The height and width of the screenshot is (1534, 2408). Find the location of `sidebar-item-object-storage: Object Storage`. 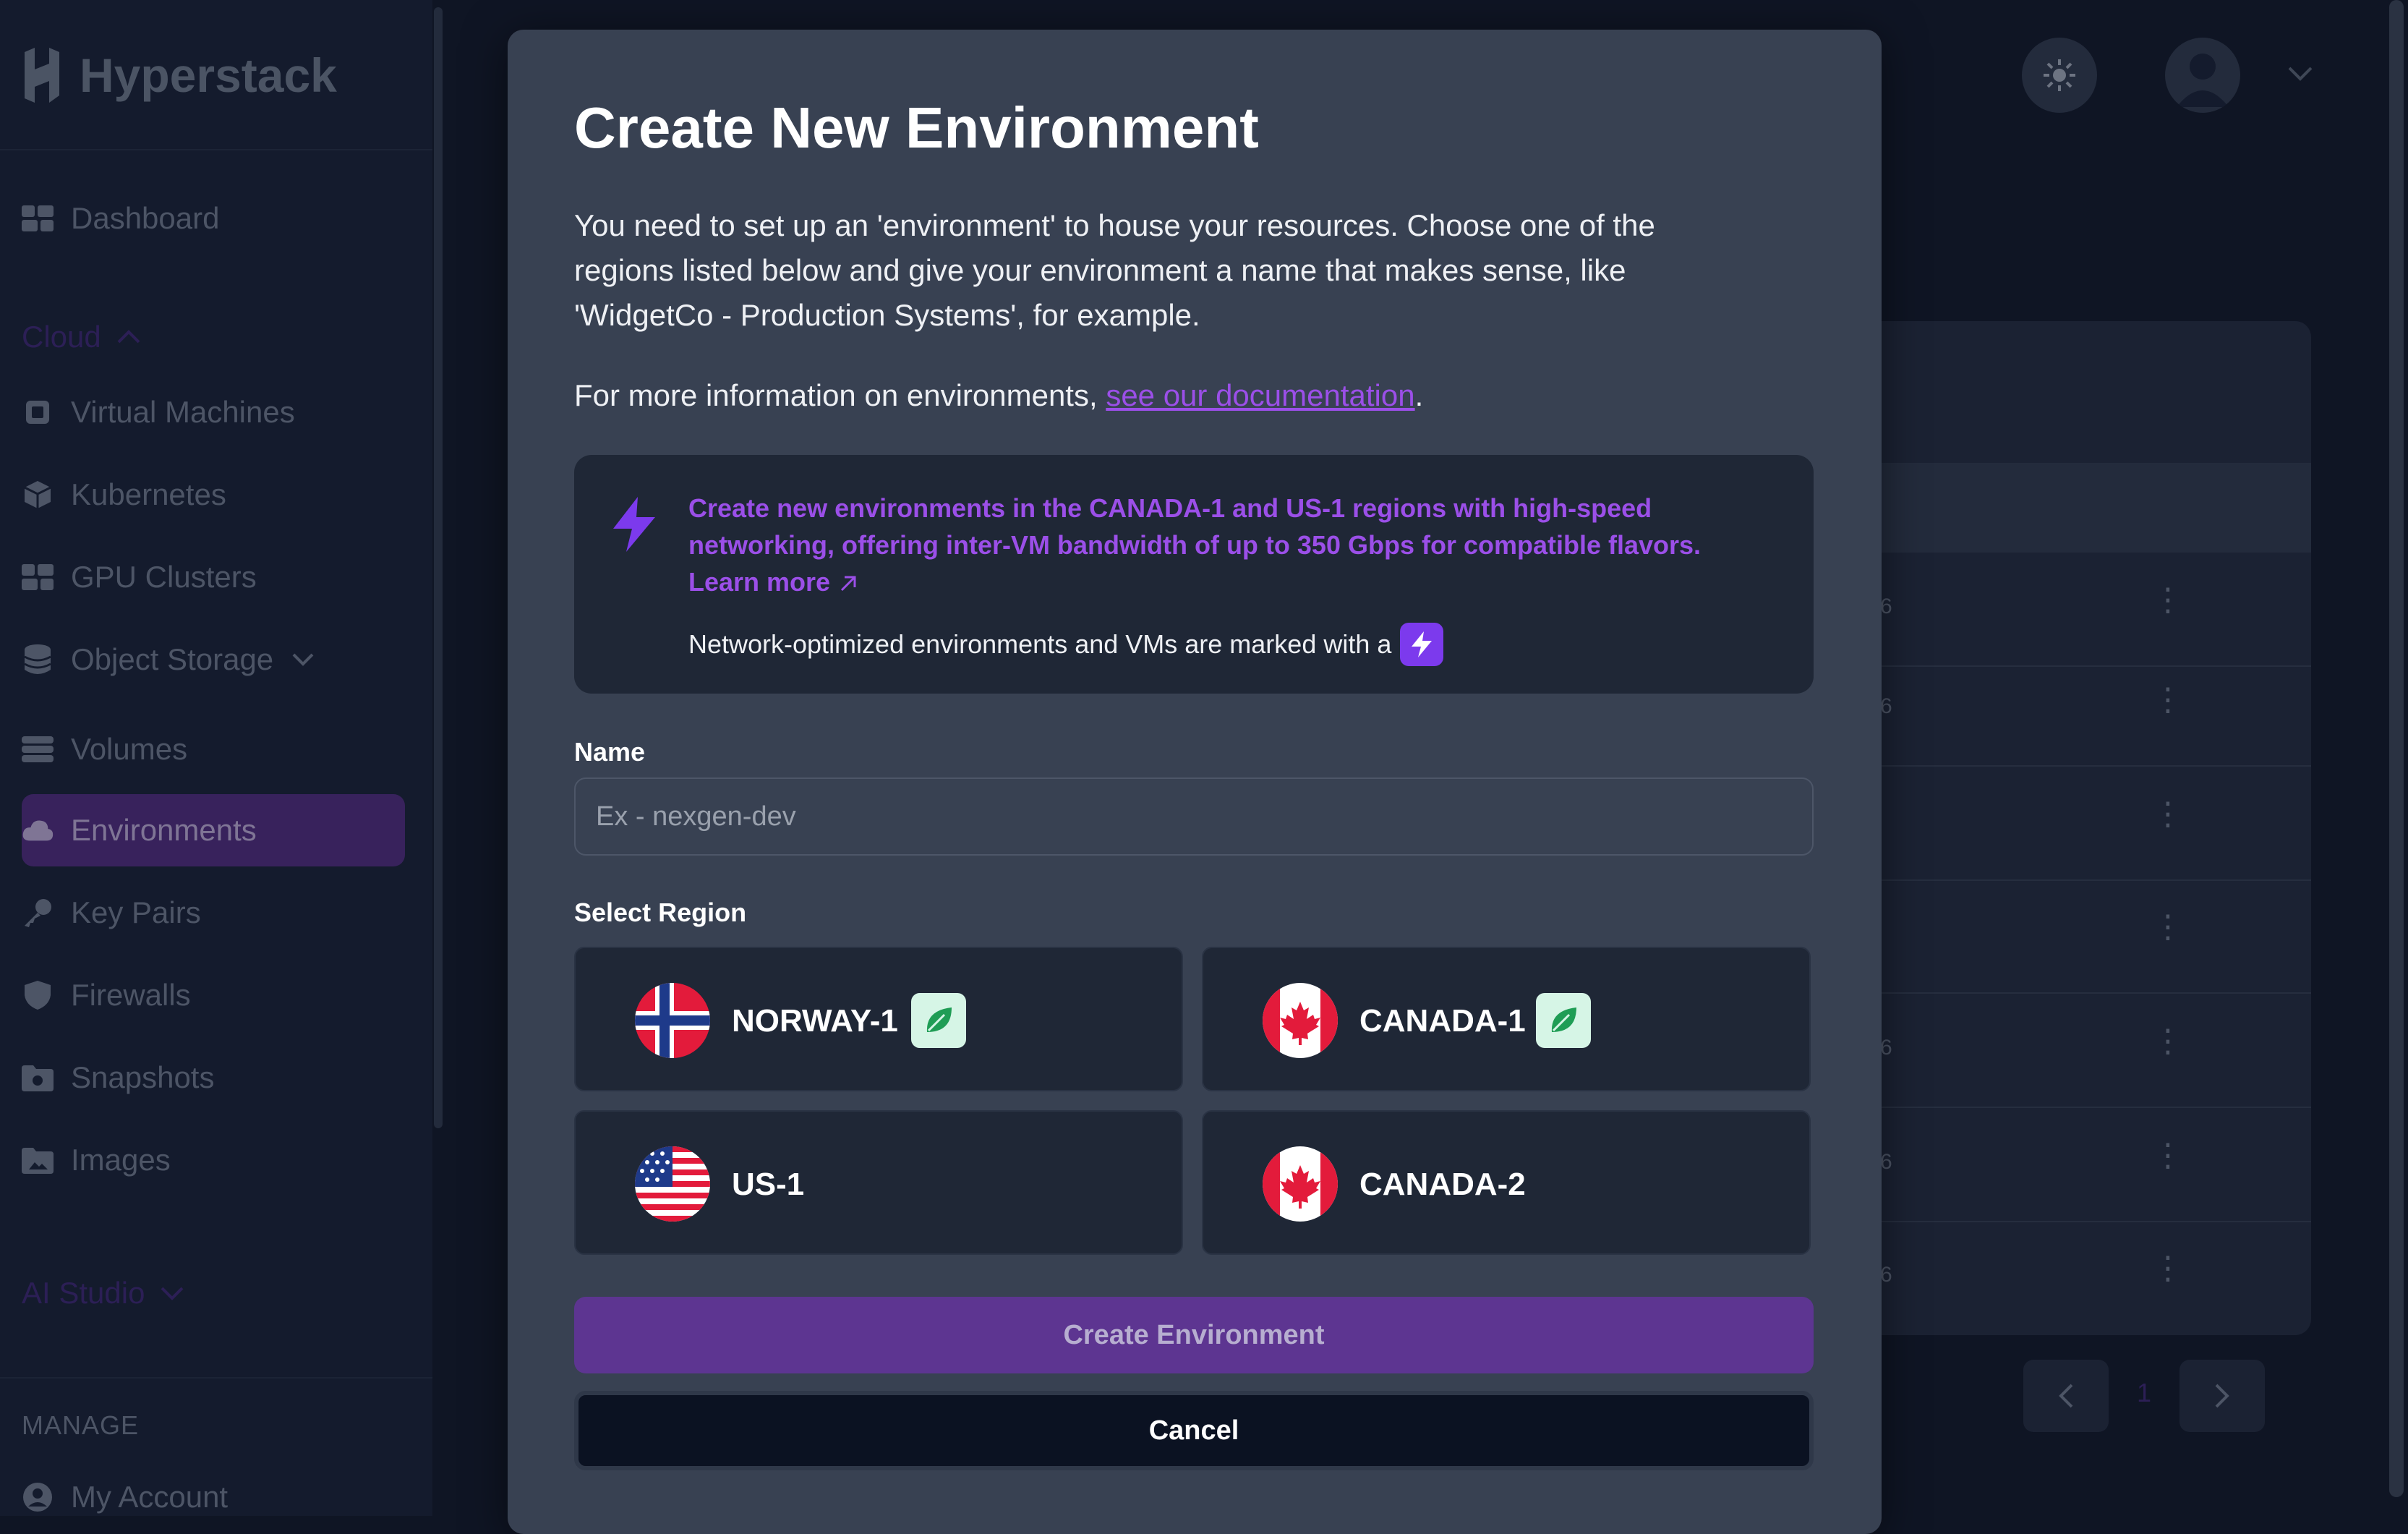

sidebar-item-object-storage: Object Storage is located at coordinates (213, 659).